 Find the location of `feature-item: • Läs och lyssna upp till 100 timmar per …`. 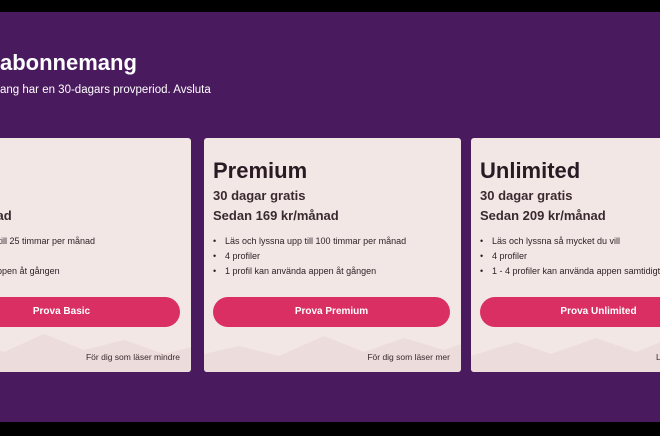

feature-item: • Läs och lyssna upp till 100 timmar per … is located at coordinates (309, 241).